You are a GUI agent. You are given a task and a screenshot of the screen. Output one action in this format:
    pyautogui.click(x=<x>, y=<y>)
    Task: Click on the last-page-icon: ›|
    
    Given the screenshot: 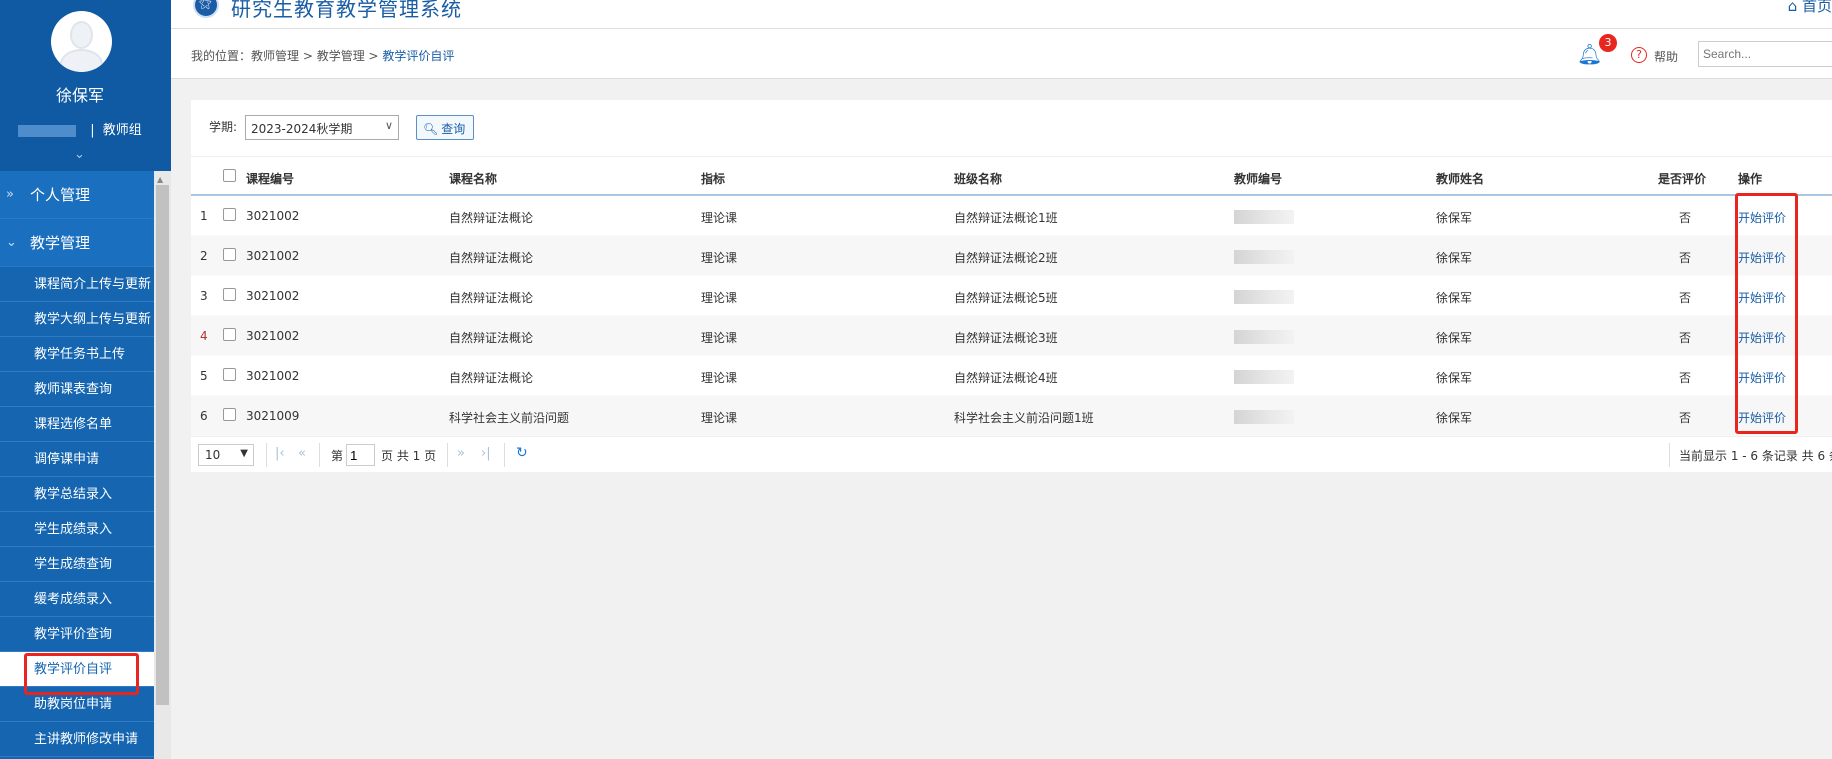 What is the action you would take?
    pyautogui.click(x=486, y=453)
    